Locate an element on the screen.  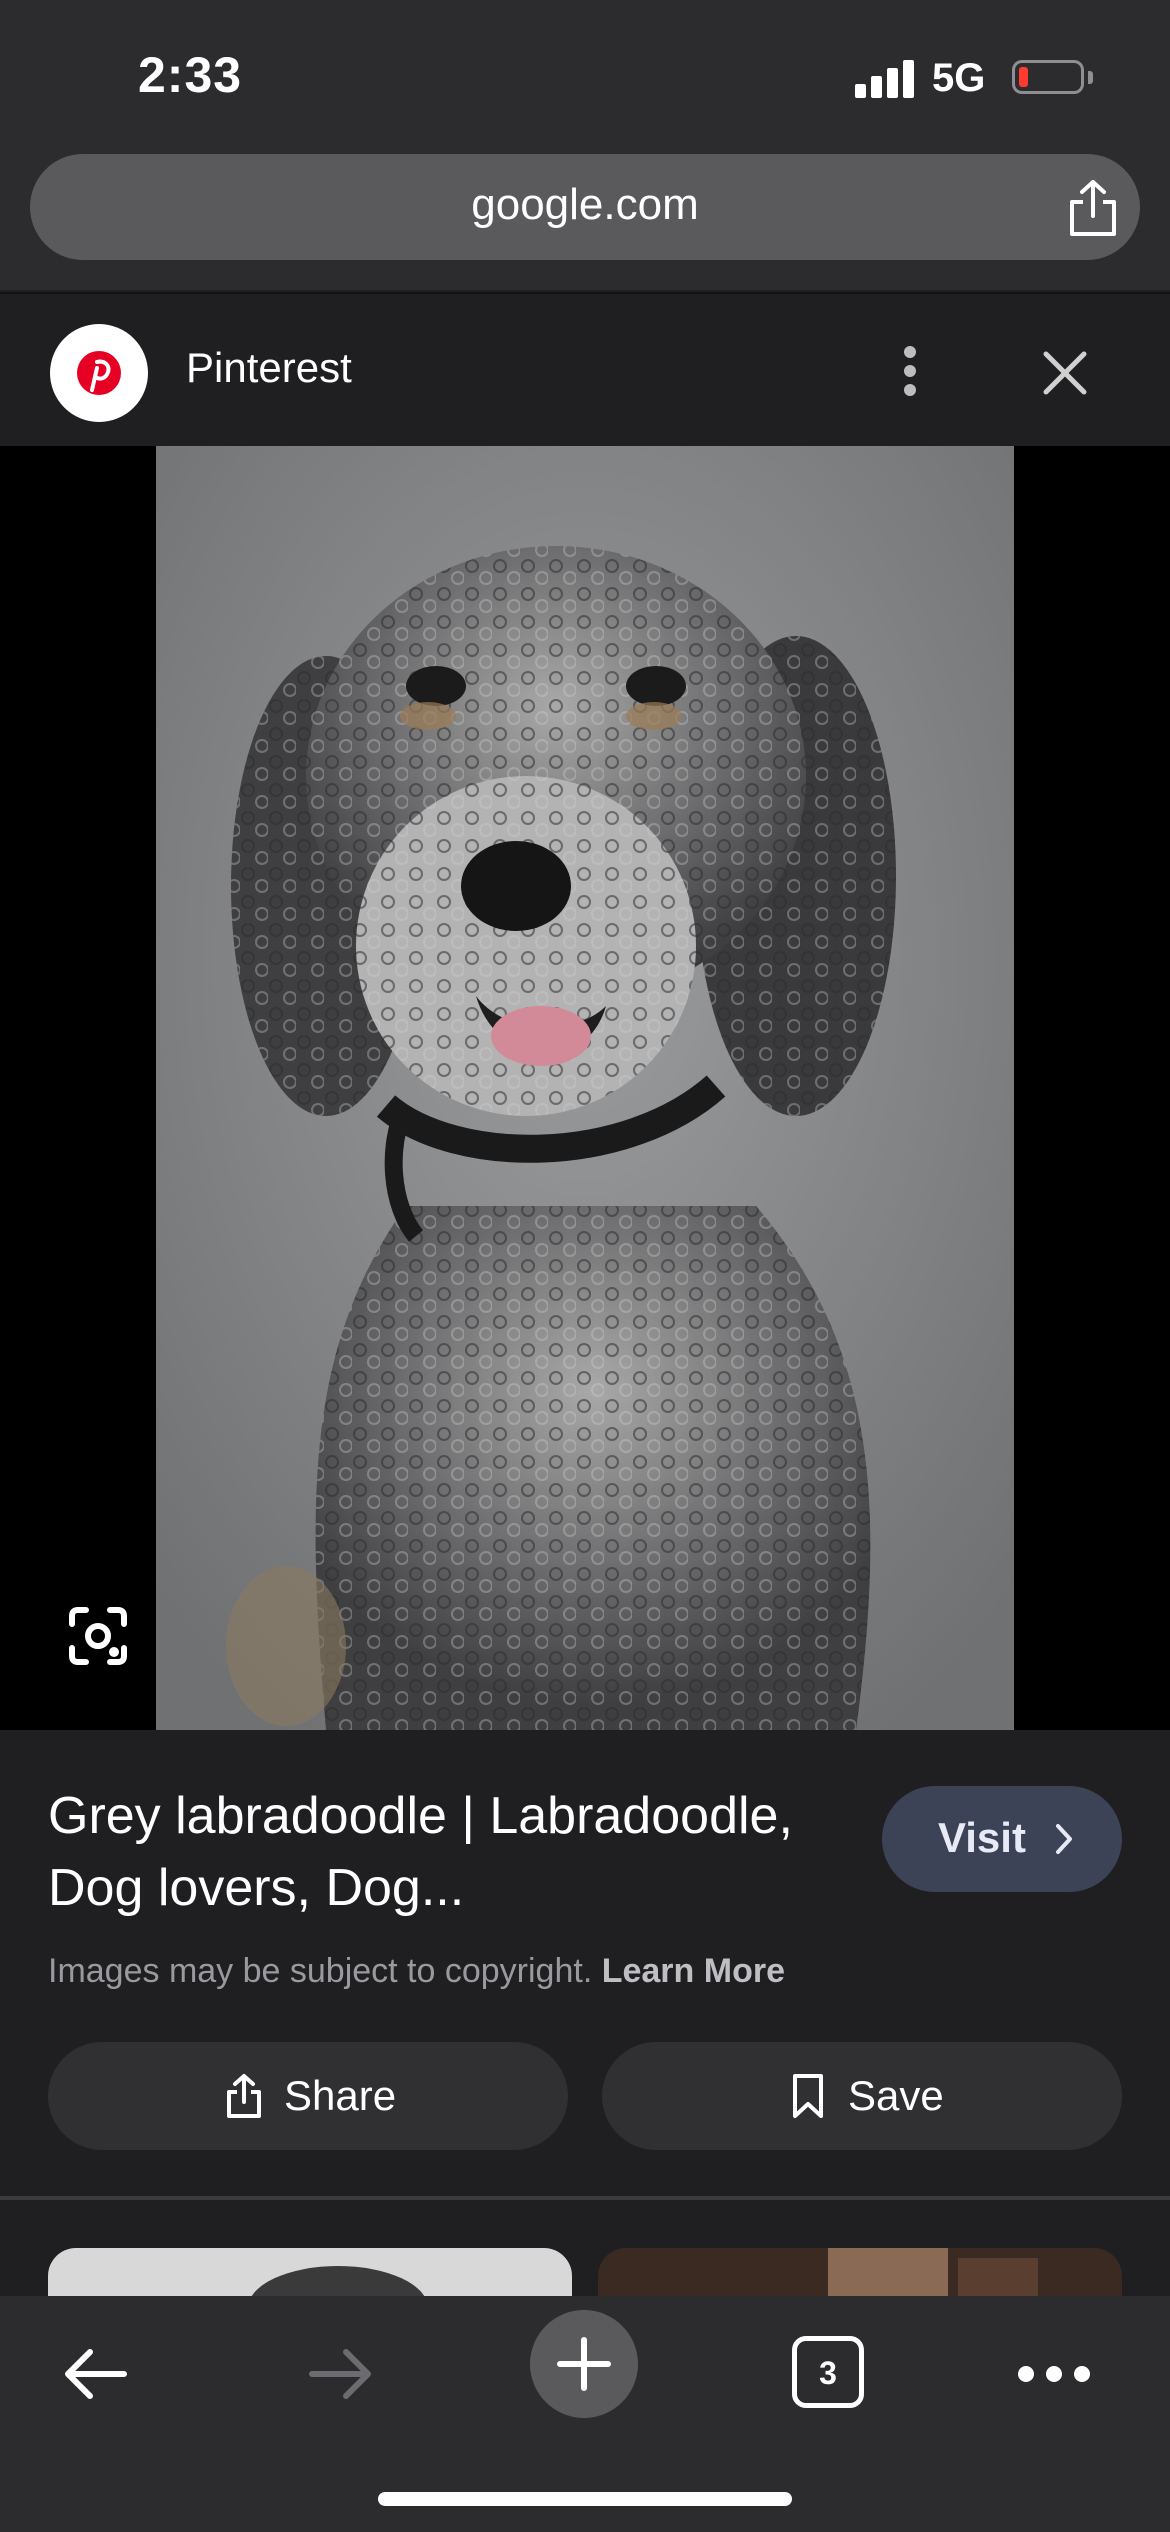
save-button: Save is located at coordinates (862, 2096).